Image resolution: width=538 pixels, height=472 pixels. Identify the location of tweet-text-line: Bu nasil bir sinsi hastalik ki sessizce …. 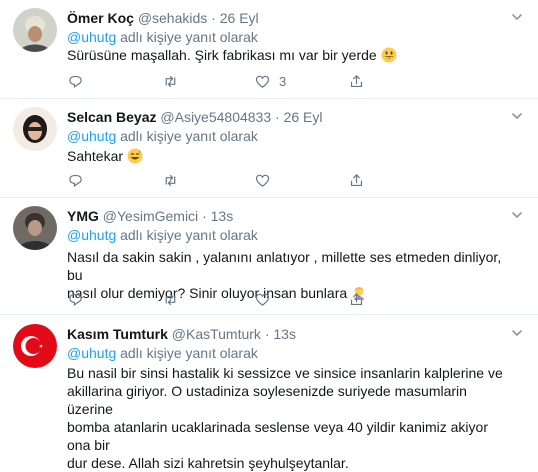
(285, 373).